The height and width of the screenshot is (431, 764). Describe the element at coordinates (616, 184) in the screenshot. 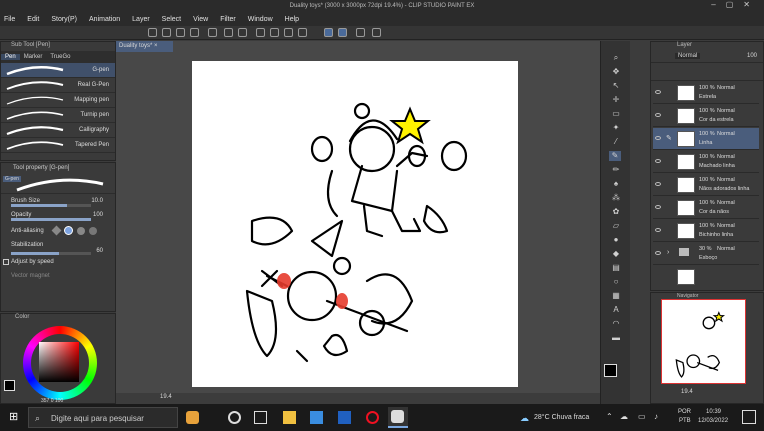

I see `brush-tool-icon: ♠` at that location.